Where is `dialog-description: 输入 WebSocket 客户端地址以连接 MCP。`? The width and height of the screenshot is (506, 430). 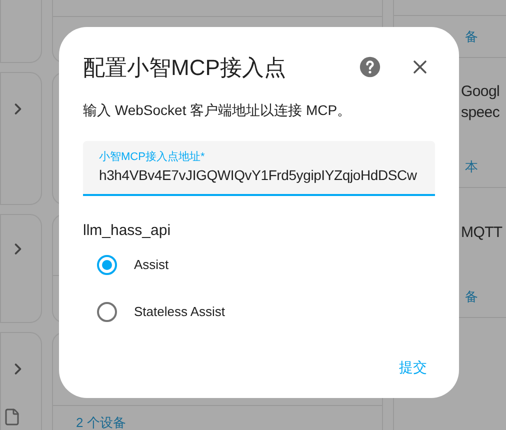 dialog-description: 输入 WebSocket 客户端地址以连接 MCP。 is located at coordinates (217, 110).